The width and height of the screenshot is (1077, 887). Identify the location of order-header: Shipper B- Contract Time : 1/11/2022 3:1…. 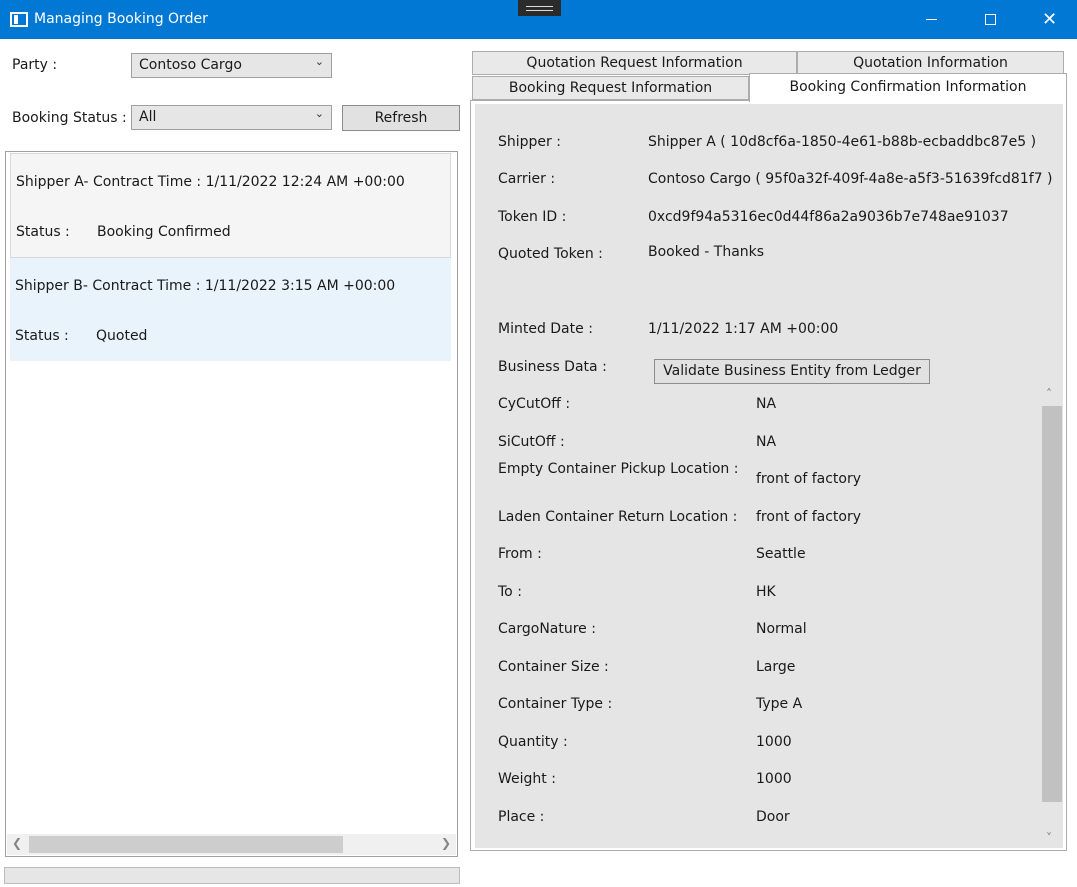
(205, 286).